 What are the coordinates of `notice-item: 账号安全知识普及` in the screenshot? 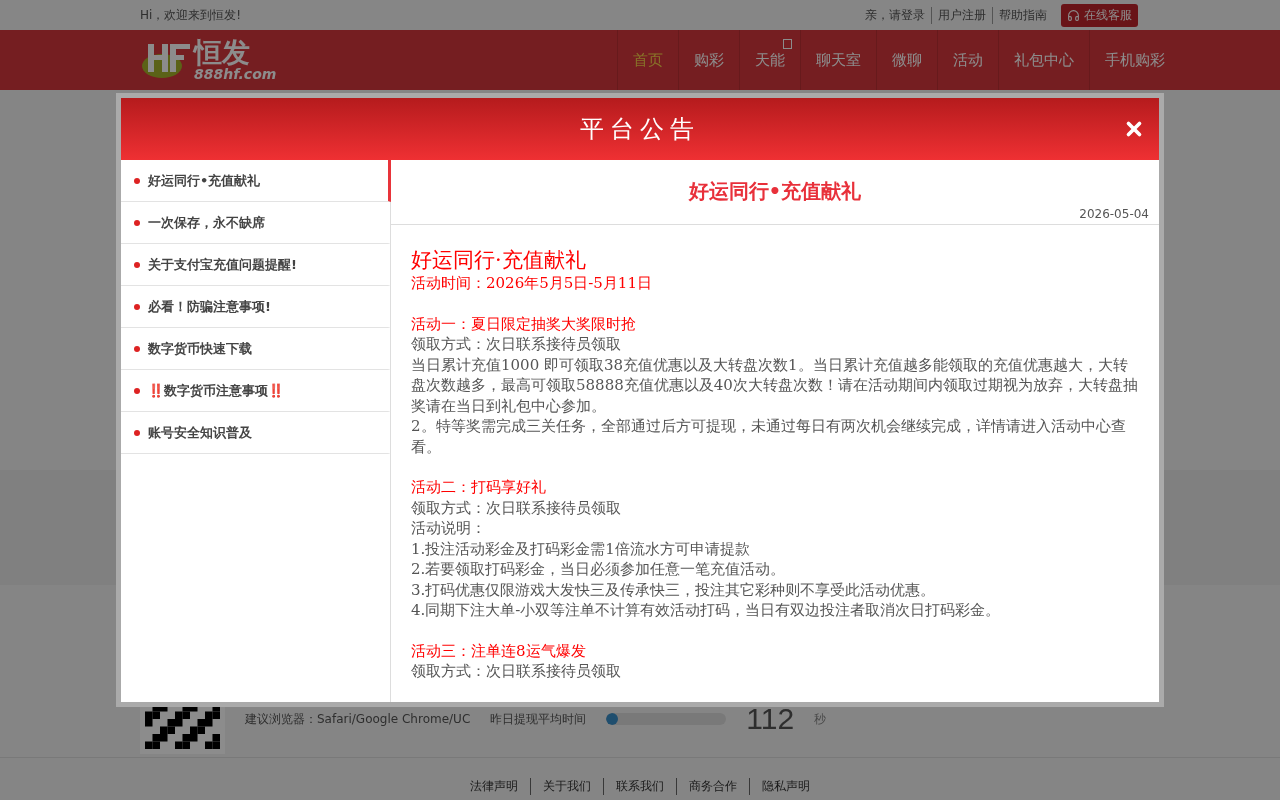 It's located at (256, 433).